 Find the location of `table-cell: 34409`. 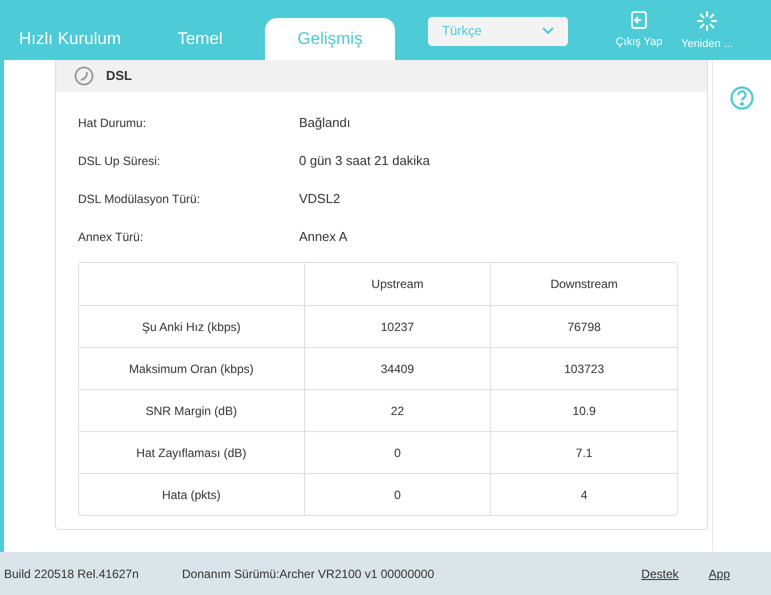

table-cell: 34409 is located at coordinates (397, 368).